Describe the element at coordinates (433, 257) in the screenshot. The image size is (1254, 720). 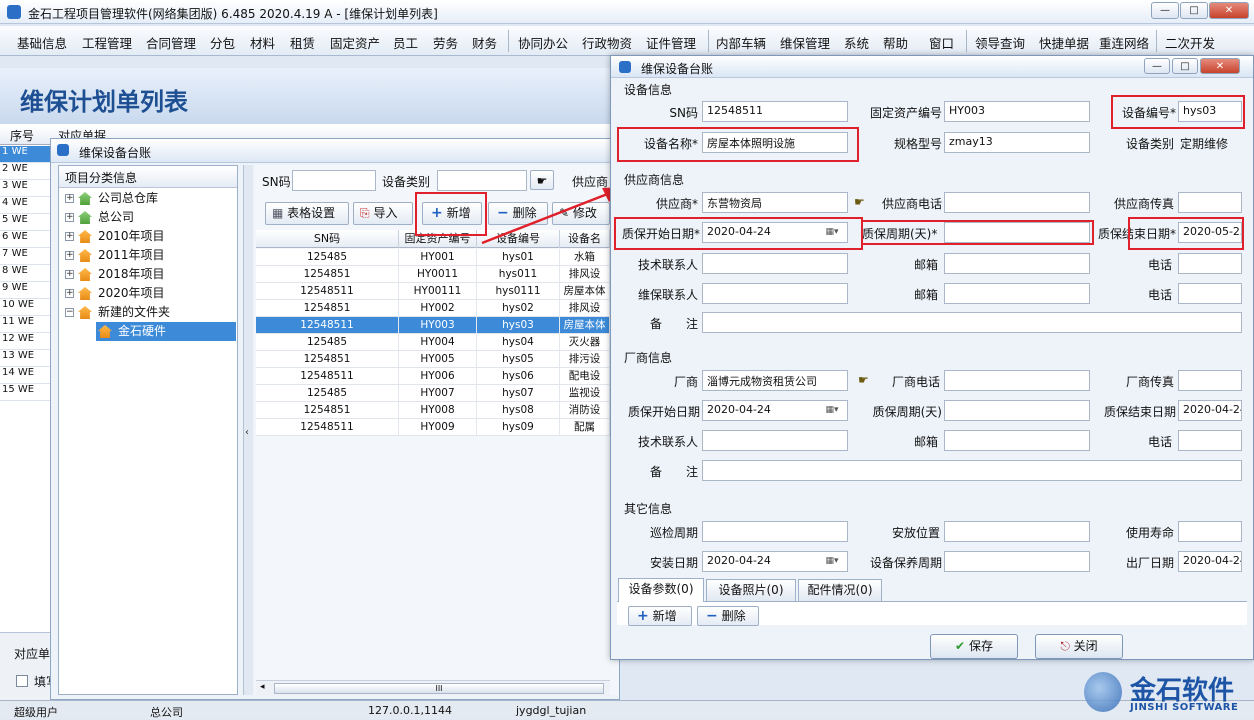
I see `table-row: 125485 HY001 hys01 水箱` at that location.